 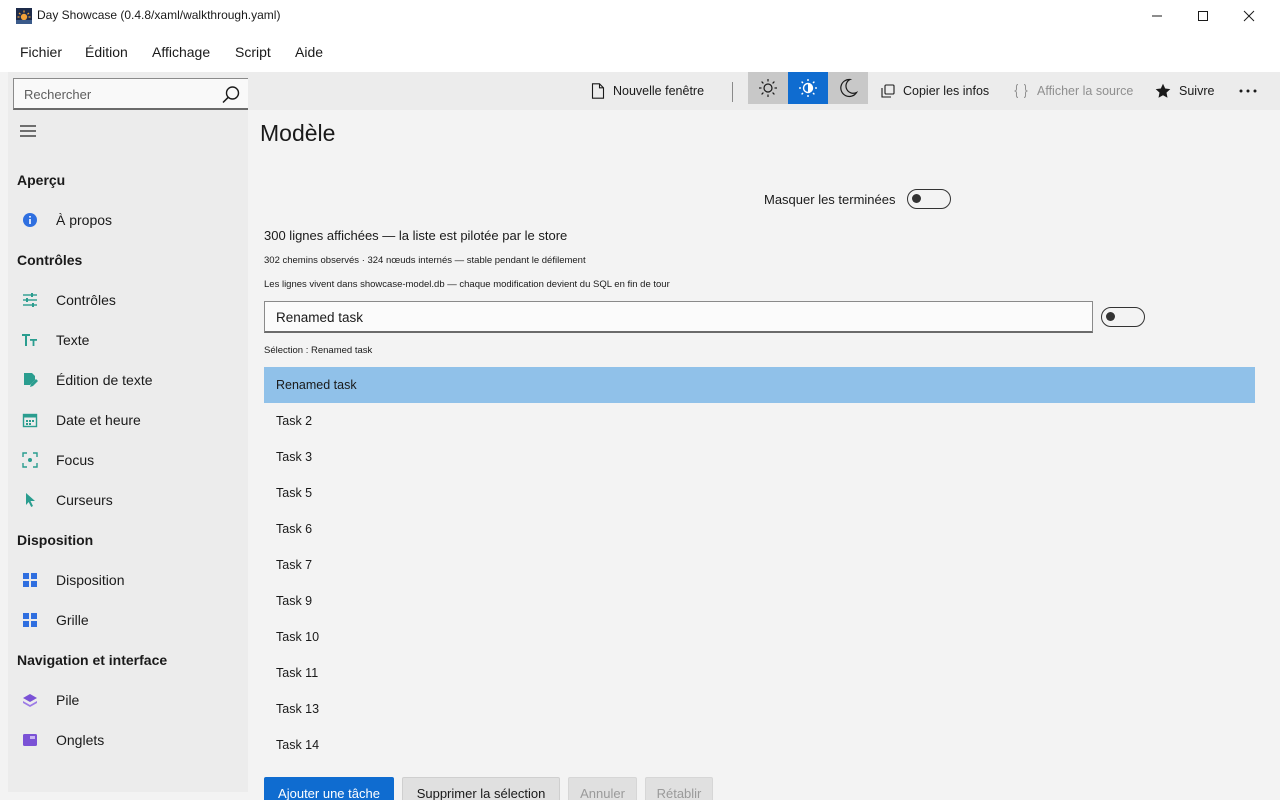 I want to click on page-title: Modèle, so click(x=298, y=133).